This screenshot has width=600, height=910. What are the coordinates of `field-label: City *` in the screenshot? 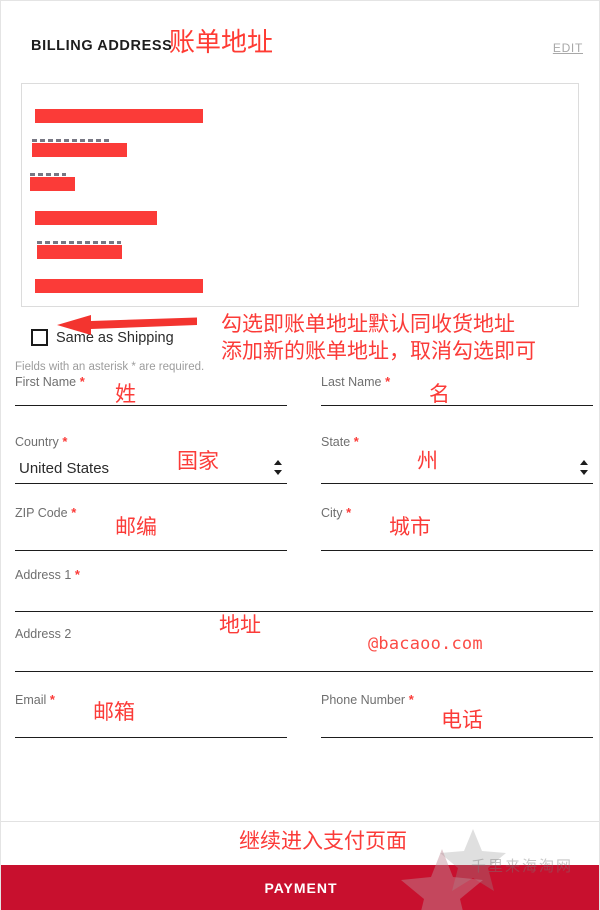 It's located at (336, 512).